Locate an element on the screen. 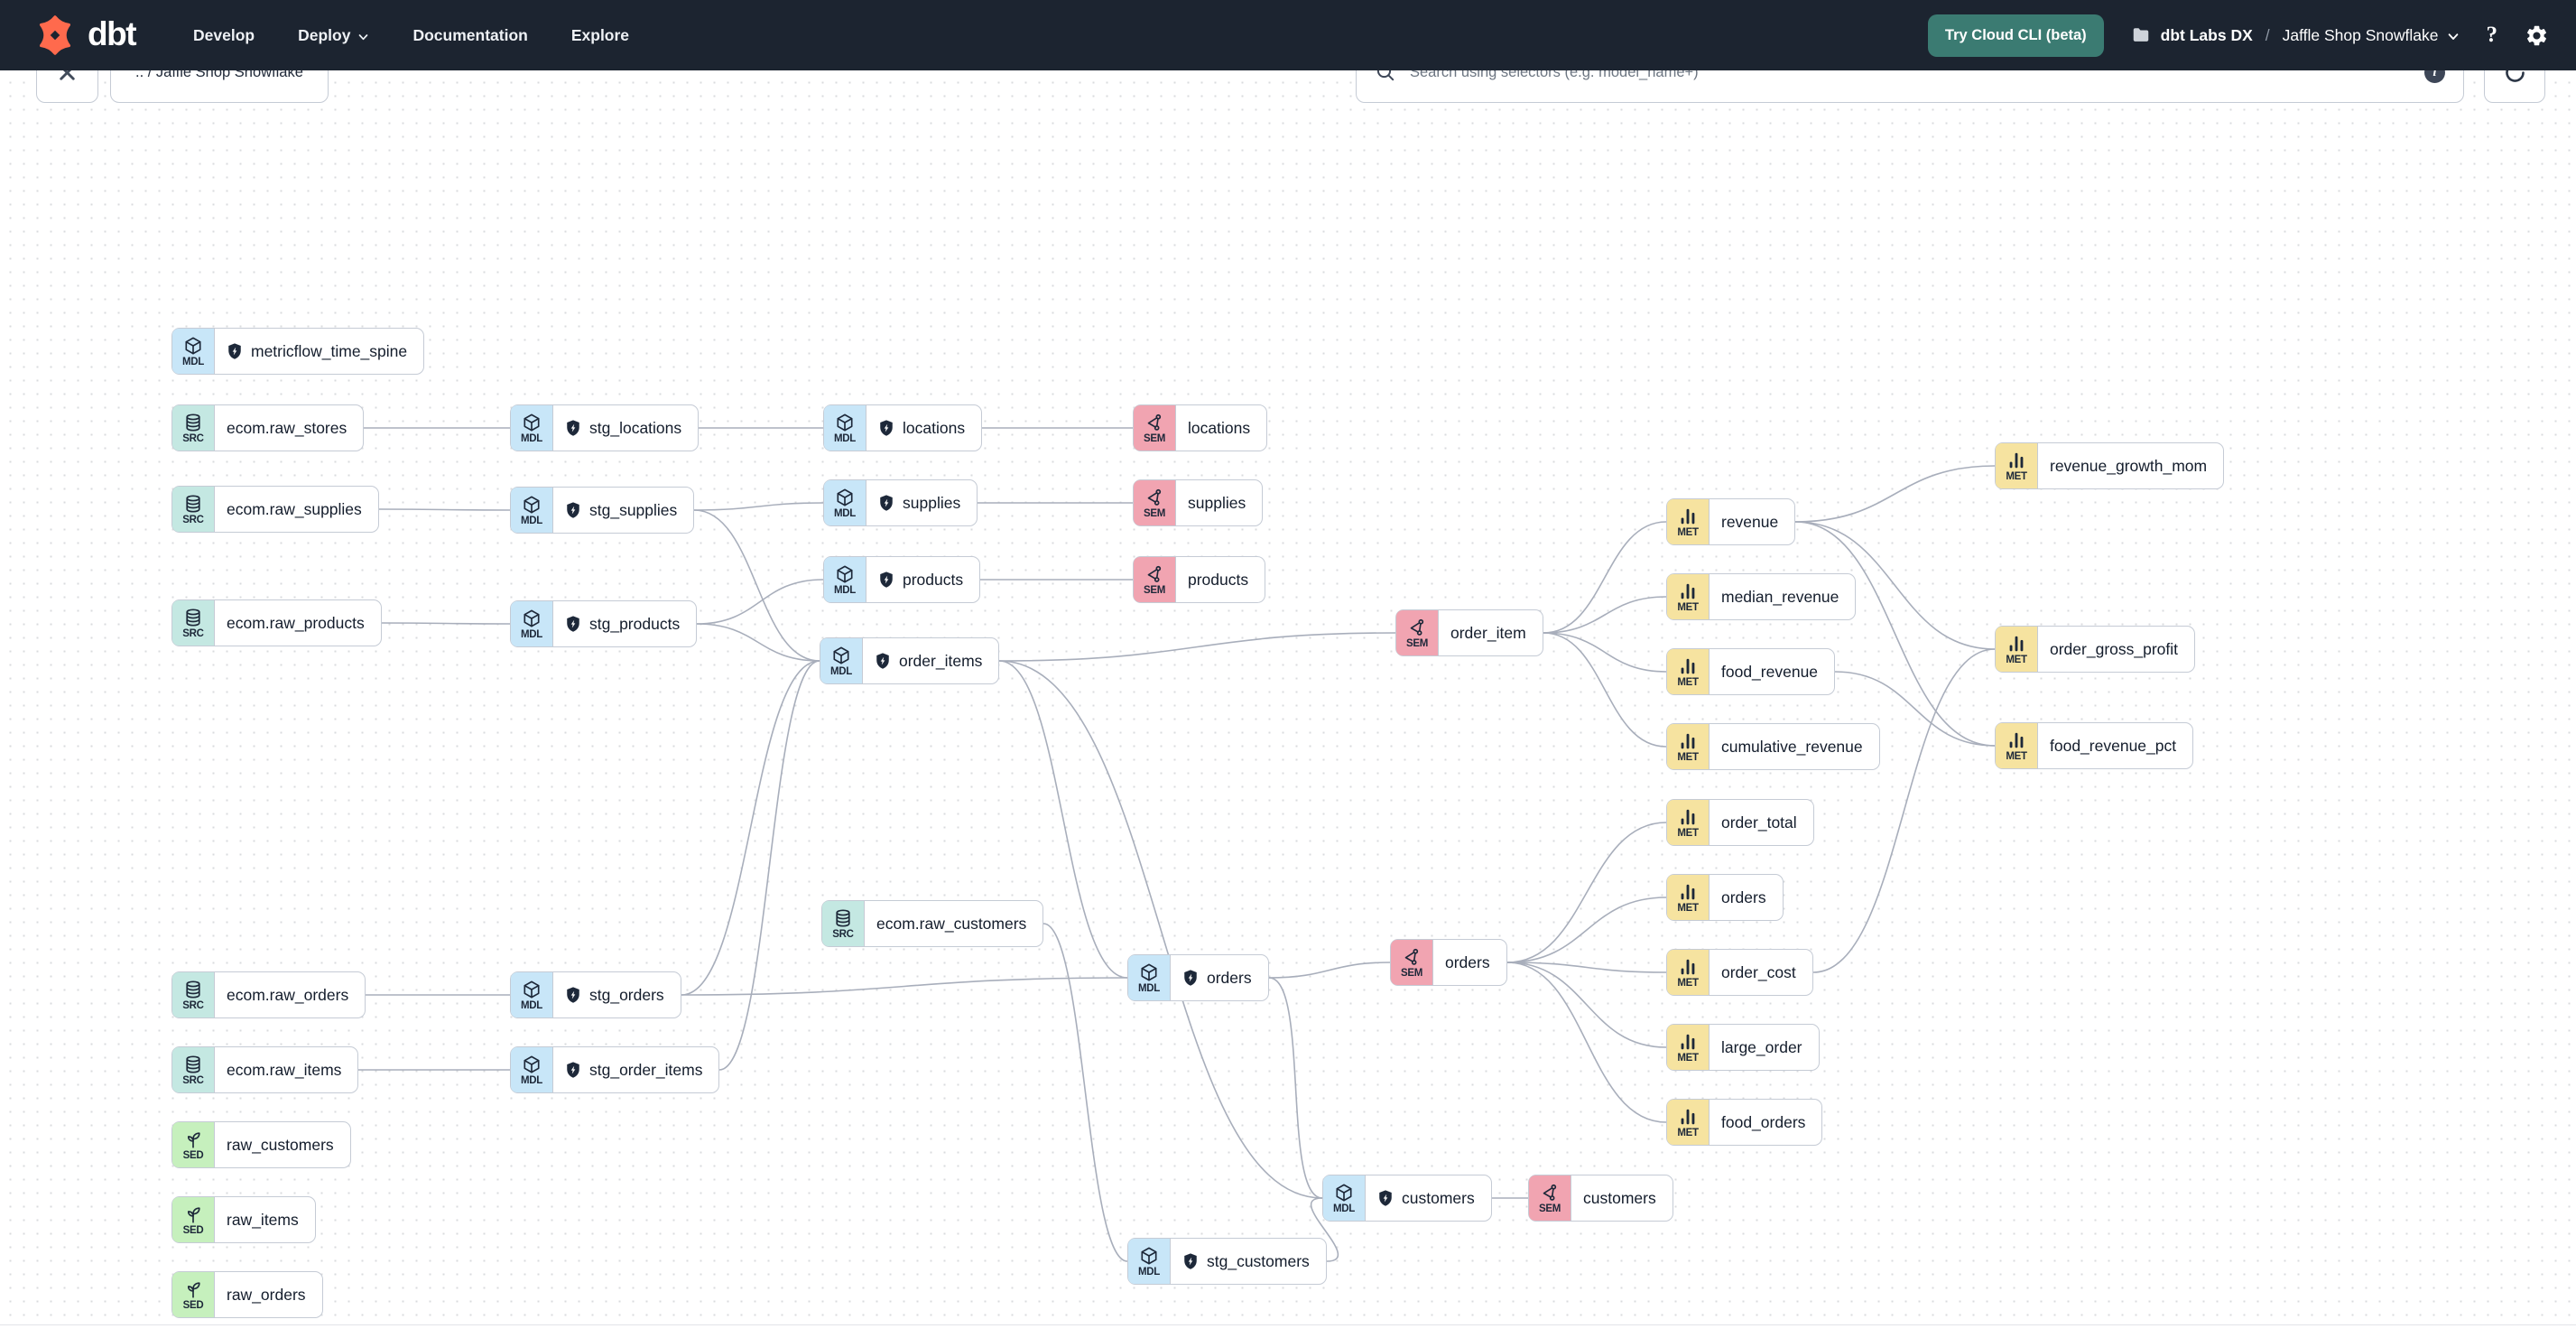 The image size is (2576, 1338). graph-node-met_order_total: MET order_total is located at coordinates (1740, 822).